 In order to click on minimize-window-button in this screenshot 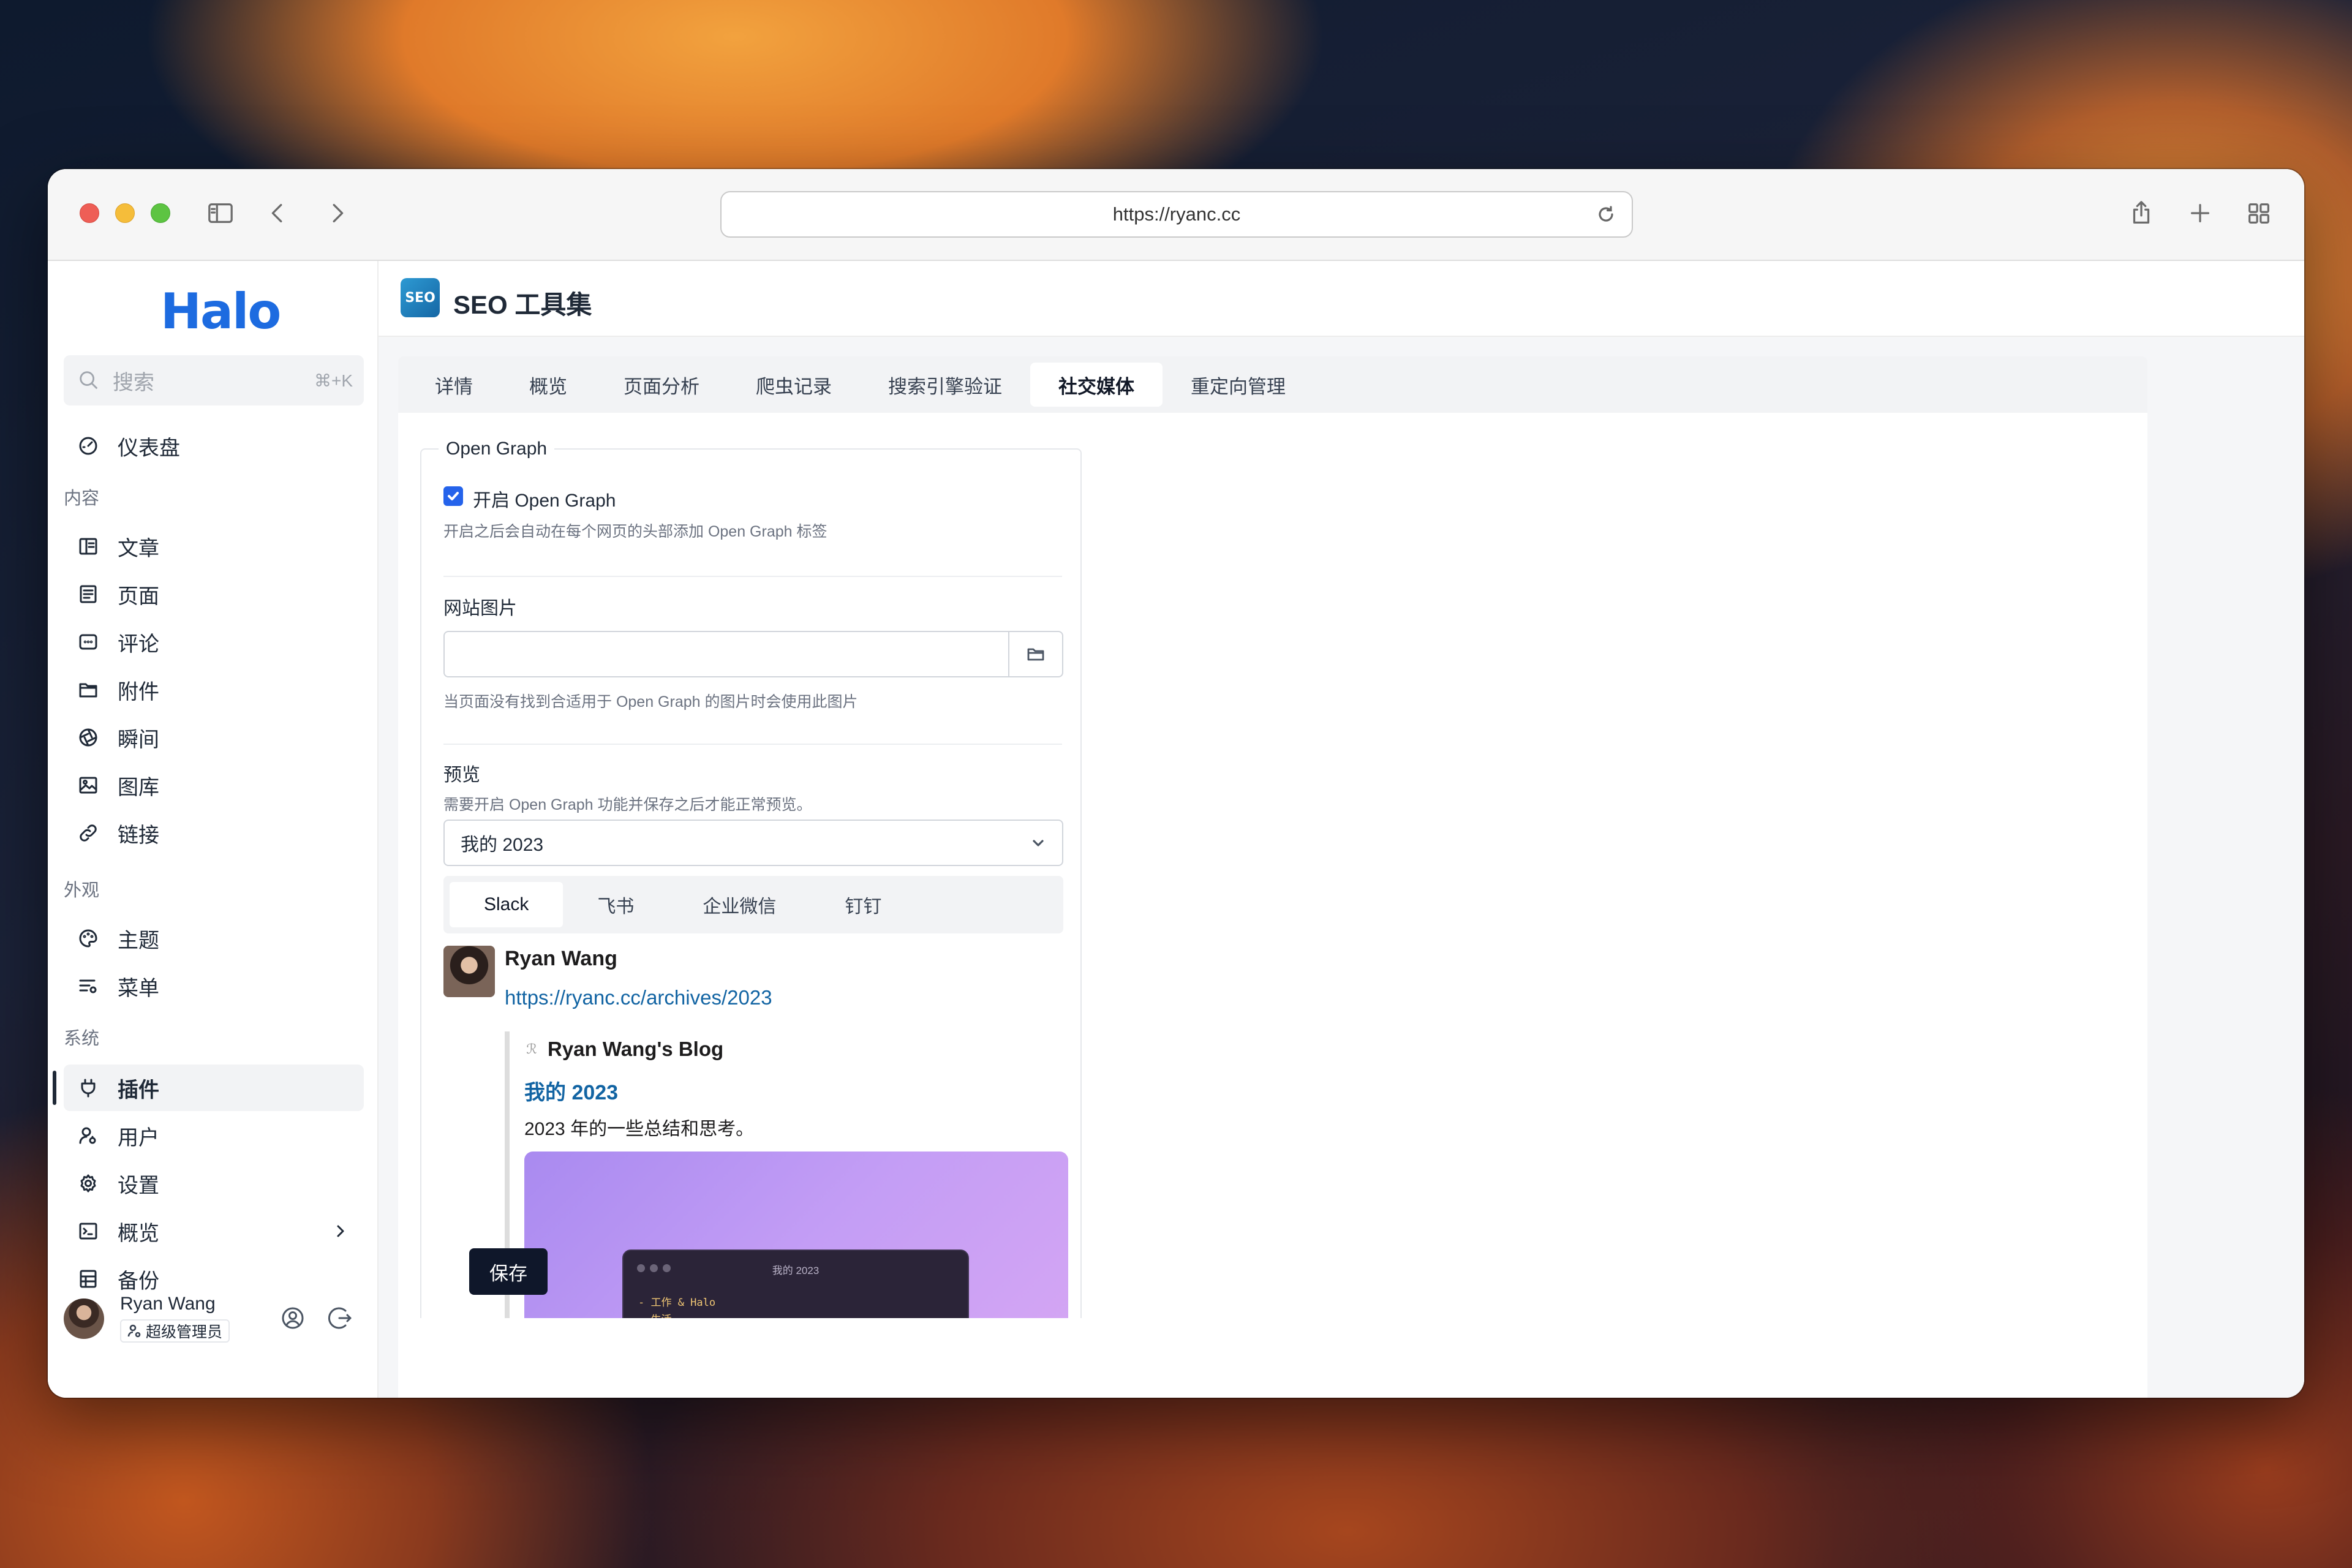, I will do `click(125, 213)`.